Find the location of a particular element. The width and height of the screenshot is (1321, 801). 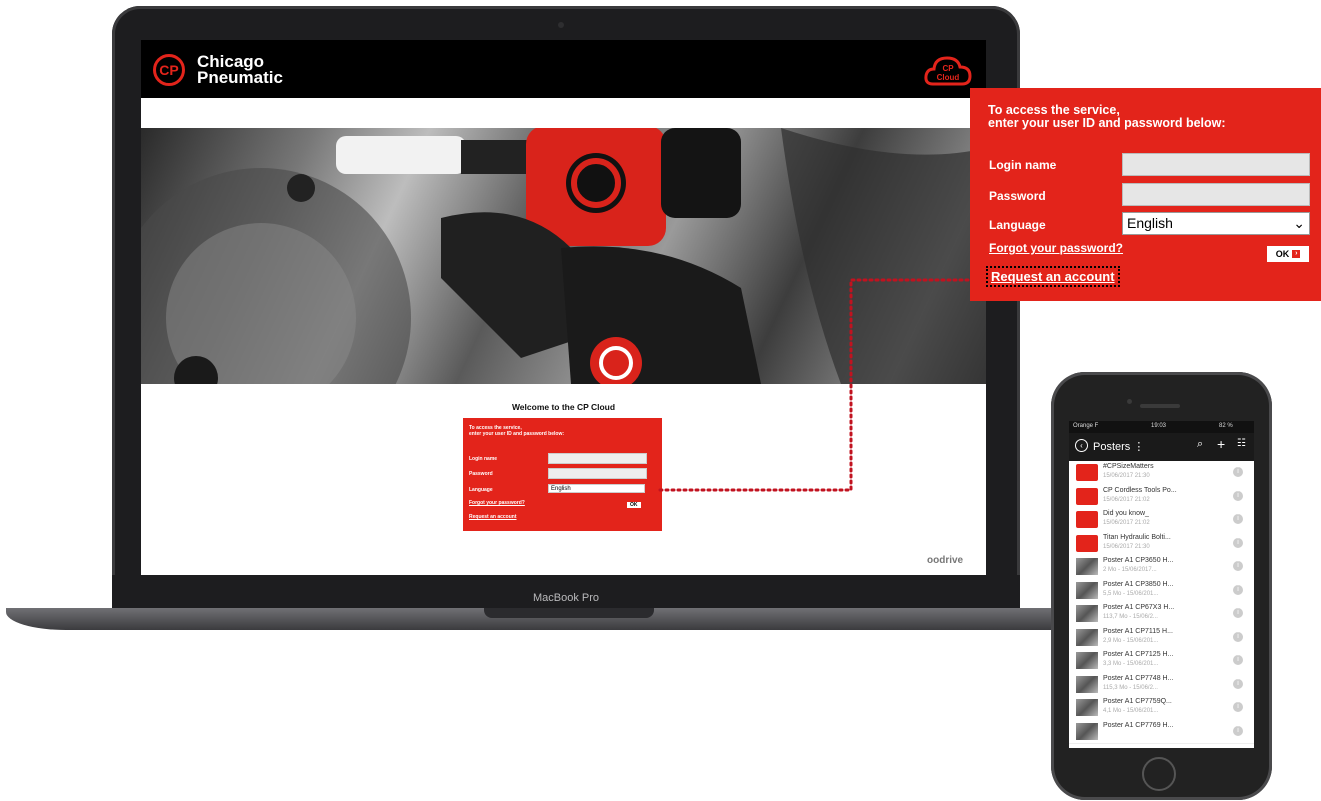

language-value: English is located at coordinates (1150, 223).